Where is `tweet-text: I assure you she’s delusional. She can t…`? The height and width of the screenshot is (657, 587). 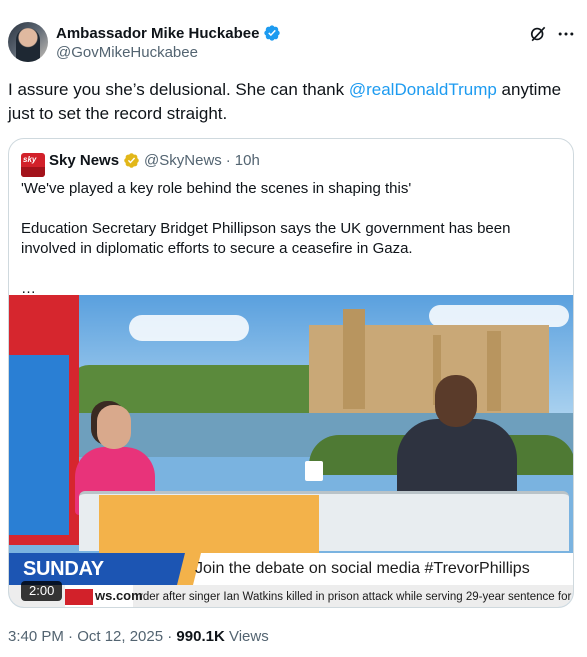 tweet-text: I assure you she’s delusional. She can t… is located at coordinates (293, 102).